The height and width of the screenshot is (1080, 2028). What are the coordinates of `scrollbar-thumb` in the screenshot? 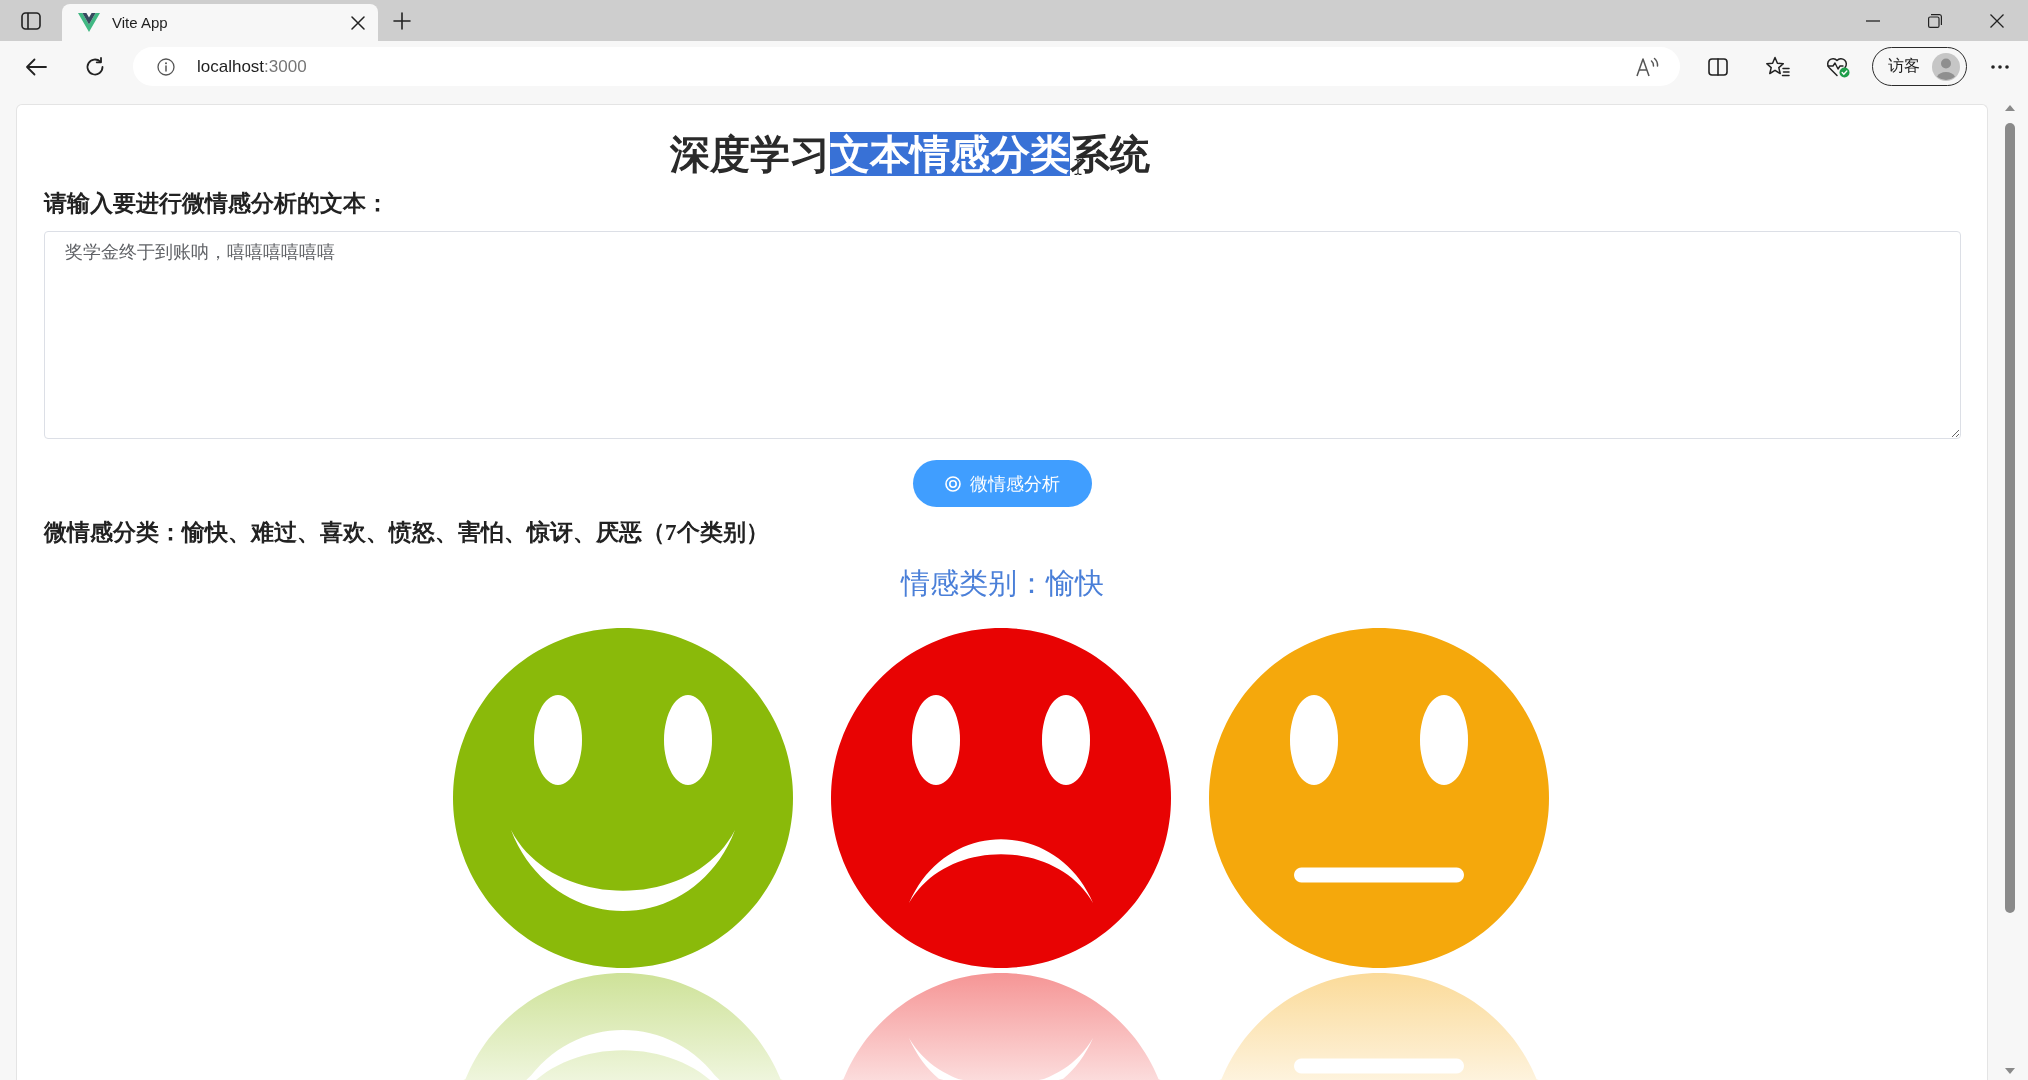 It's located at (2010, 518).